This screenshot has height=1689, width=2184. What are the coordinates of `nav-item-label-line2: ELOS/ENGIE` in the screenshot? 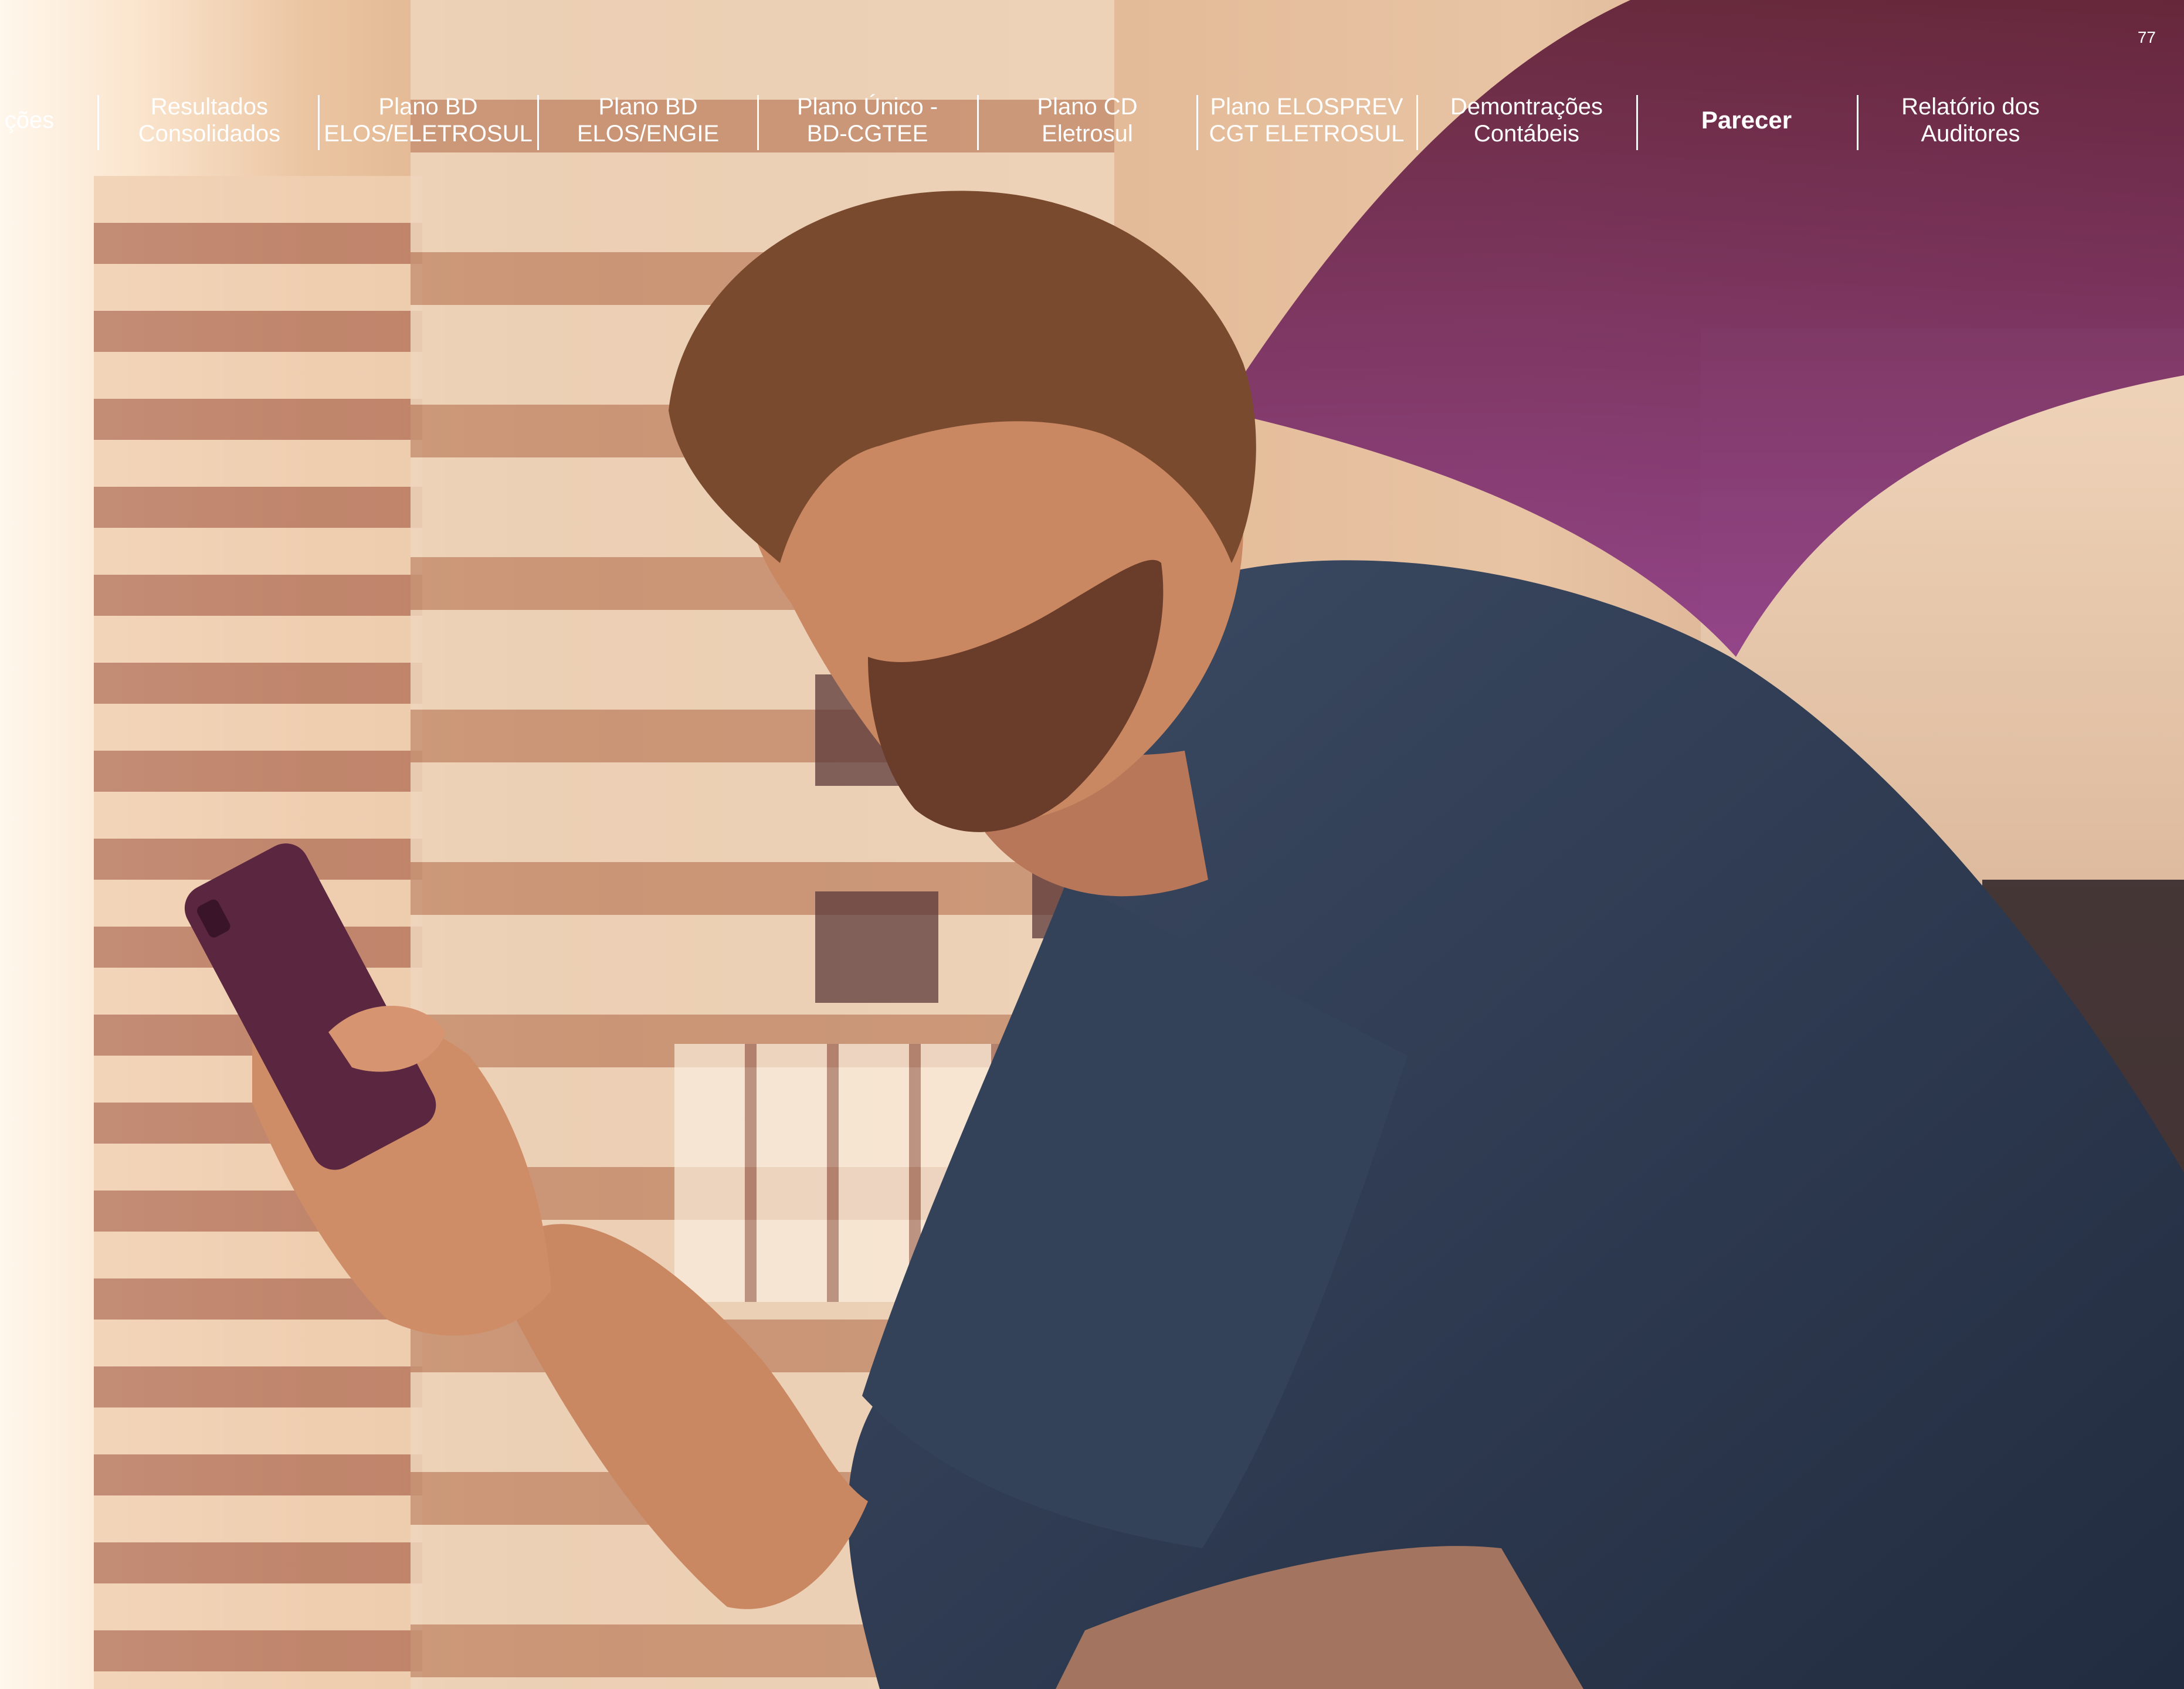 It's located at (648, 134).